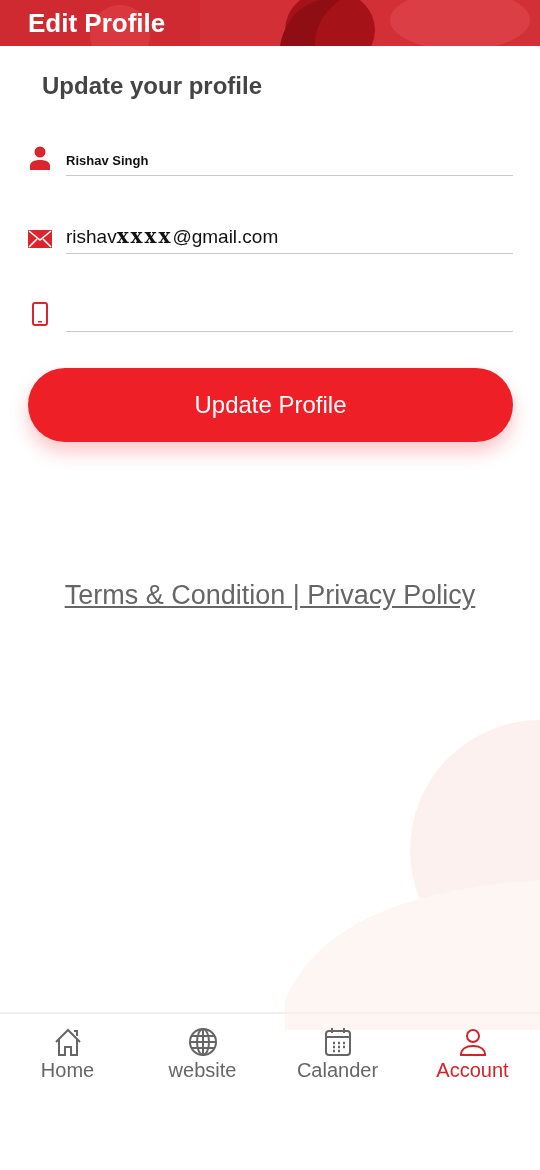 This screenshot has width=540, height=1170. I want to click on mail-icon, so click(40, 239).